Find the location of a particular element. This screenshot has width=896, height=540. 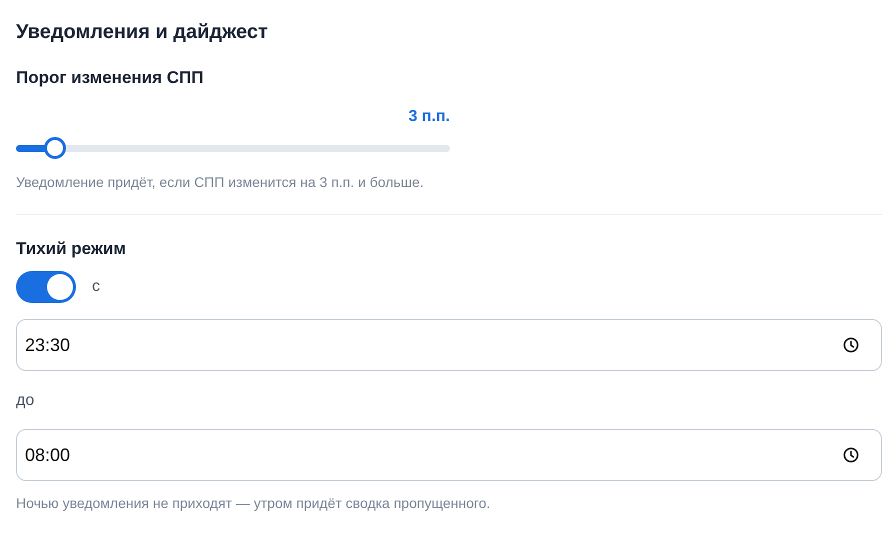

quiet-mode-label: Тихий режим is located at coordinates (71, 249).